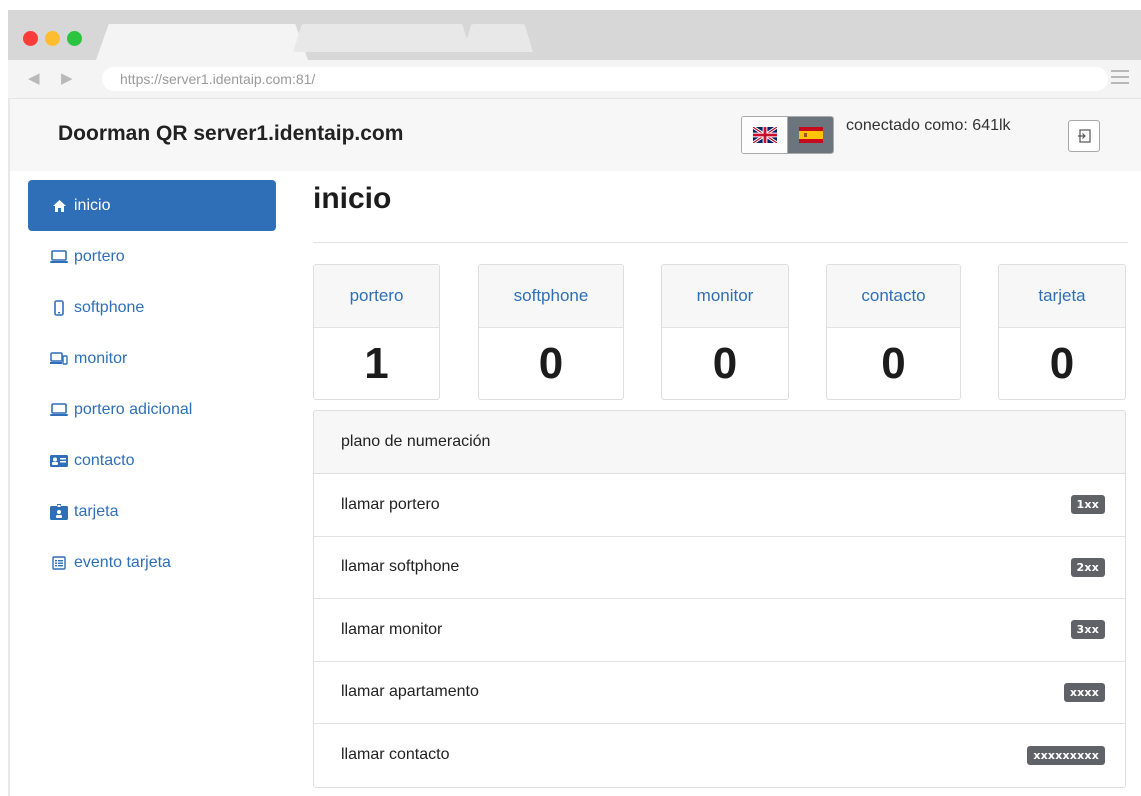 This screenshot has height=796, width=1141. I want to click on stat-card-label: softphone, so click(551, 296).